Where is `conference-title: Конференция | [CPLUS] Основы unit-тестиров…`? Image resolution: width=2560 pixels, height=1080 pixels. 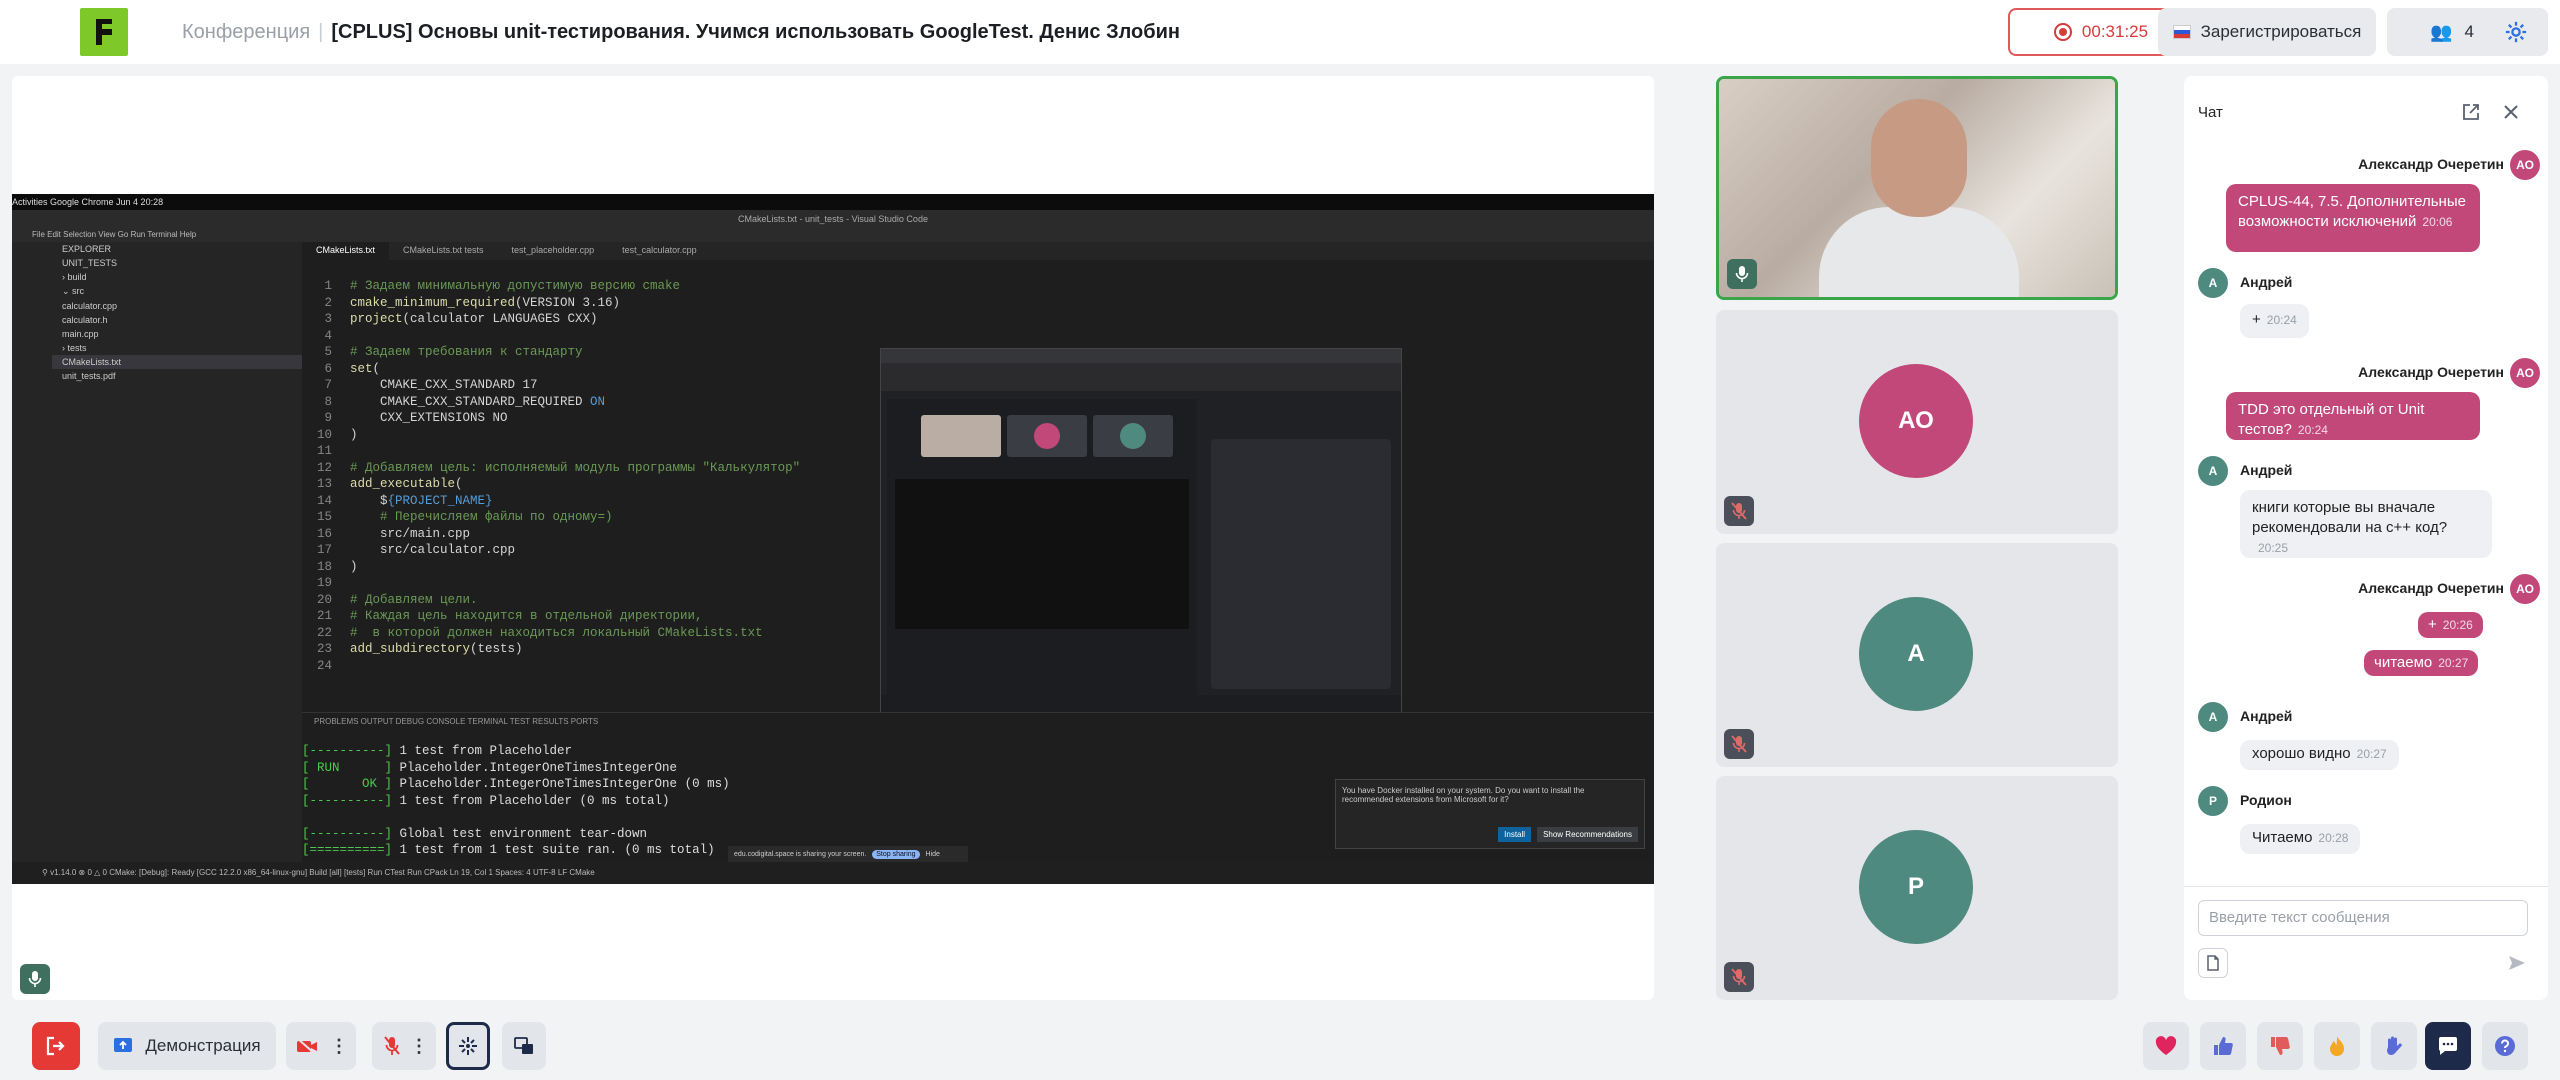
conference-title: Конференция | [CPLUS] Основы unit-тестиров… is located at coordinates (681, 32).